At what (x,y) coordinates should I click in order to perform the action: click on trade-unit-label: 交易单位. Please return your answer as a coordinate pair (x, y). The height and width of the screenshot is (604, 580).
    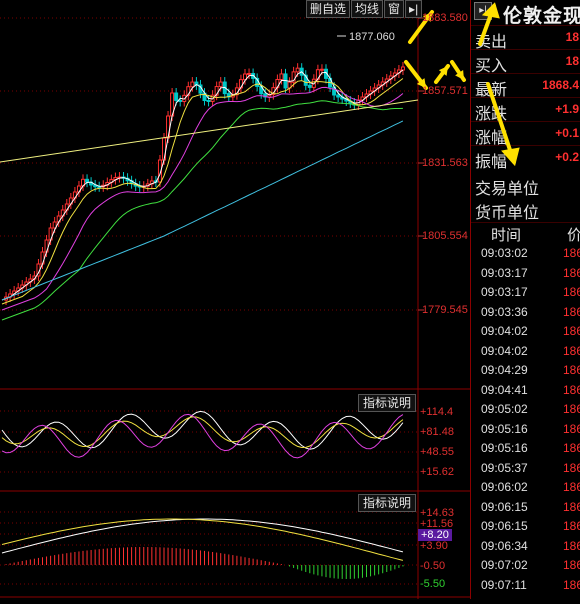
    Looking at the image, I should click on (507, 189).